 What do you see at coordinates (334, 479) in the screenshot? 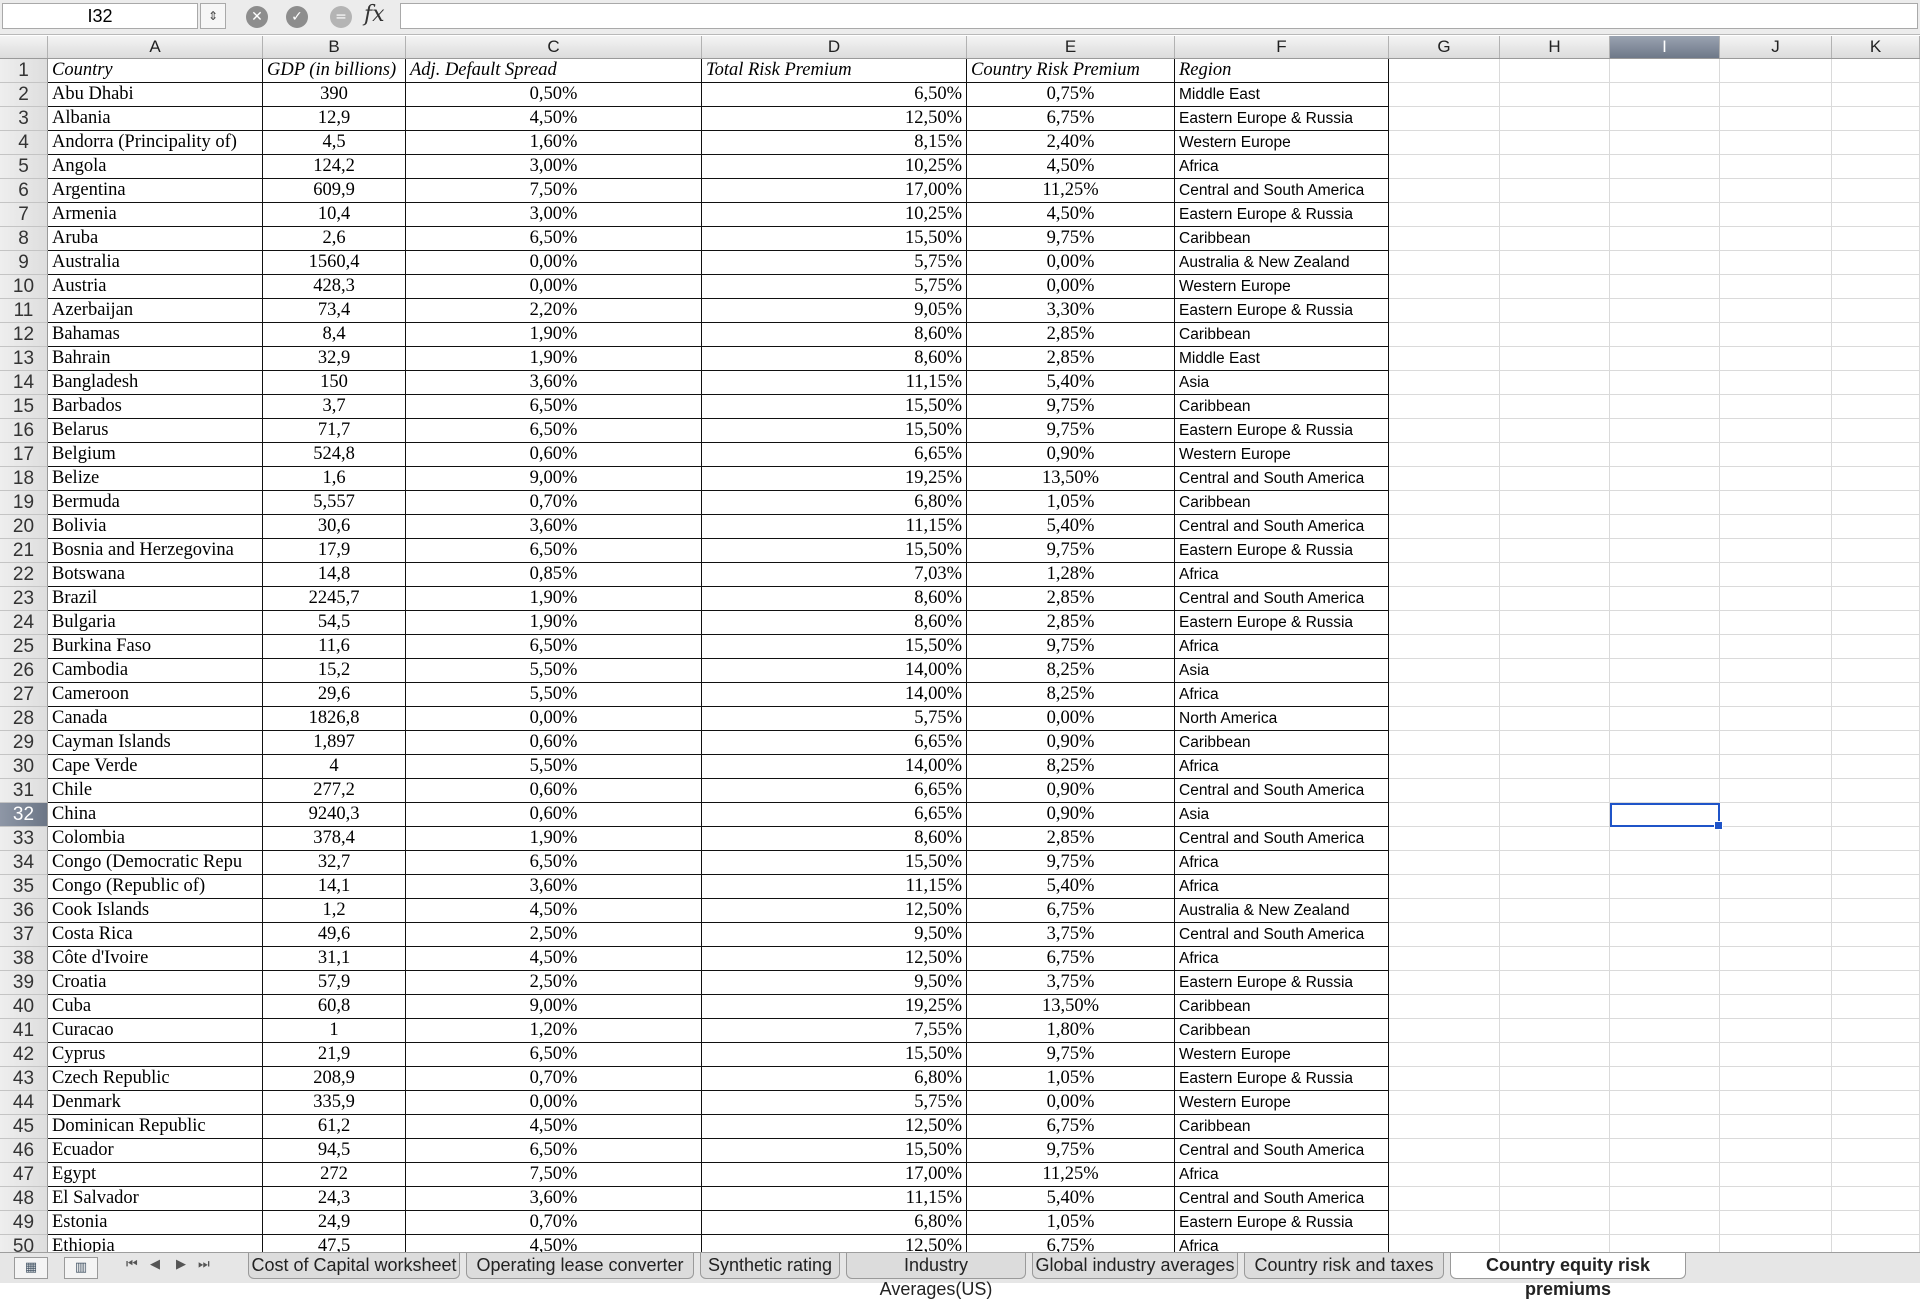
I see `cell-gdp: 1,6` at bounding box center [334, 479].